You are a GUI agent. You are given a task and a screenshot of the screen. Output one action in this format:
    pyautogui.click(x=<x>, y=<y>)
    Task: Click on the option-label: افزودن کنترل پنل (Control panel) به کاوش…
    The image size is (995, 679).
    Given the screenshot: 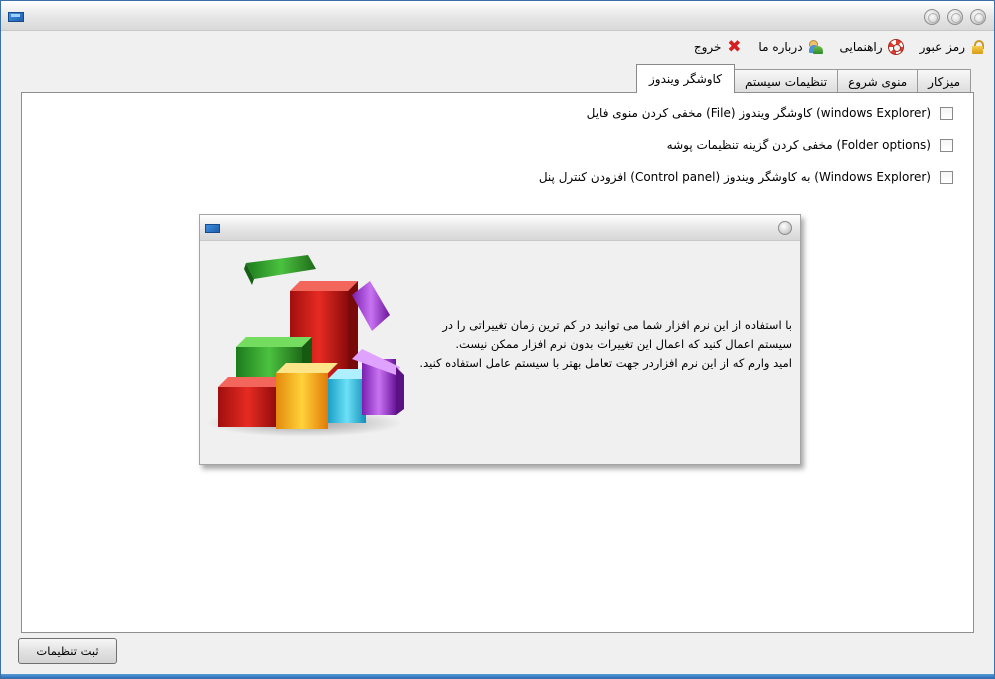 What is the action you would take?
    pyautogui.click(x=734, y=177)
    